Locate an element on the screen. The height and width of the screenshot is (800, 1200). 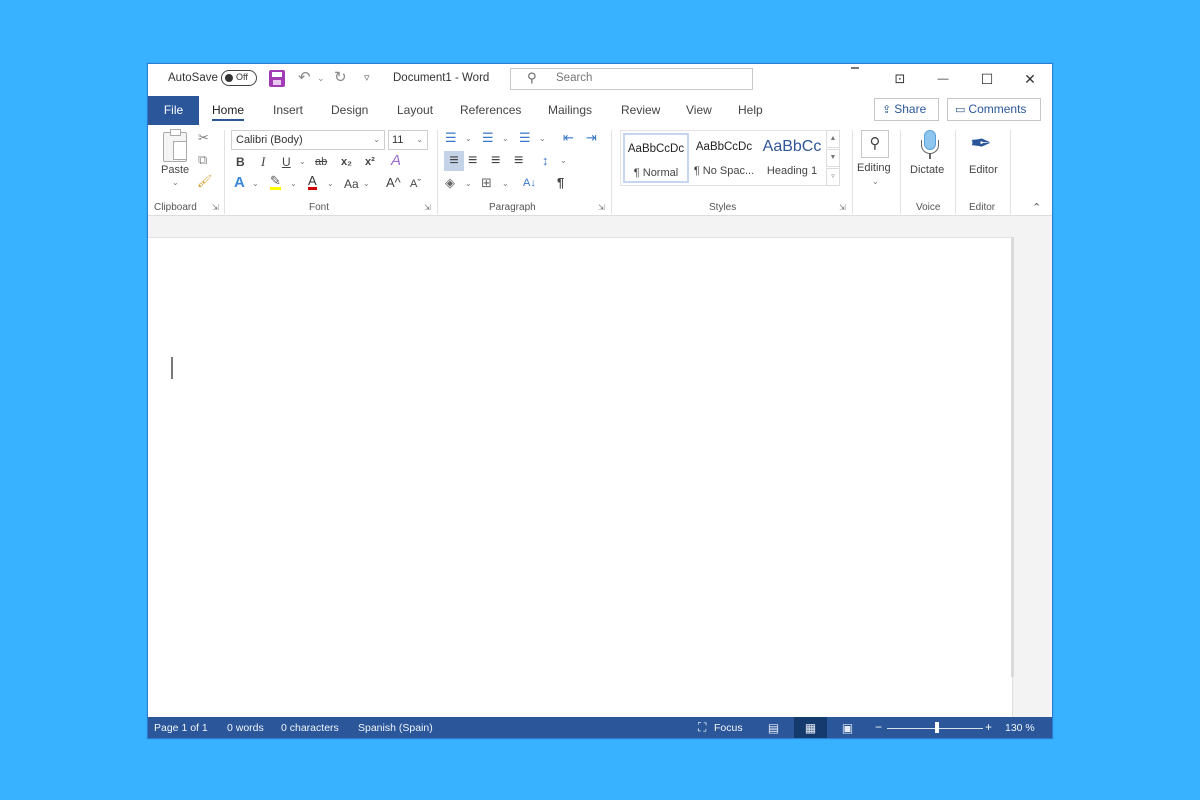
sort-button: A↓ is located at coordinates (529, 183).